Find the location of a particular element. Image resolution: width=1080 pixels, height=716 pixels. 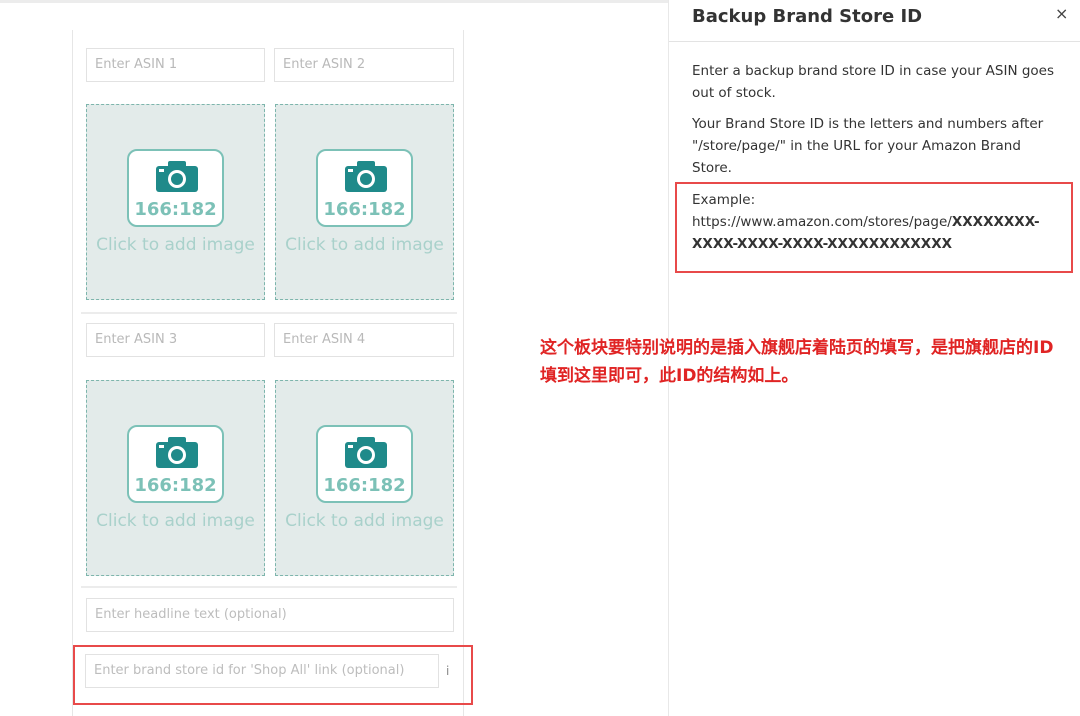

top-divider is located at coordinates (334, 1).